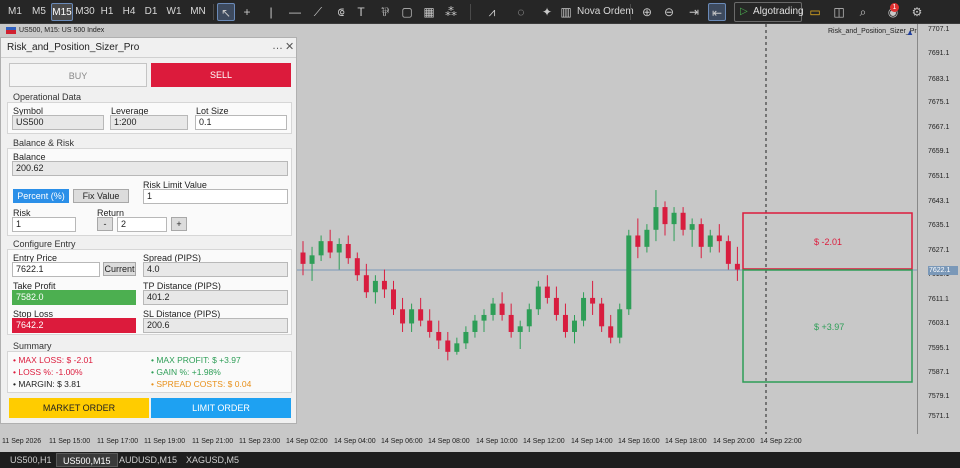  I want to click on new-order-button: Nova Ordem, so click(605, 12).